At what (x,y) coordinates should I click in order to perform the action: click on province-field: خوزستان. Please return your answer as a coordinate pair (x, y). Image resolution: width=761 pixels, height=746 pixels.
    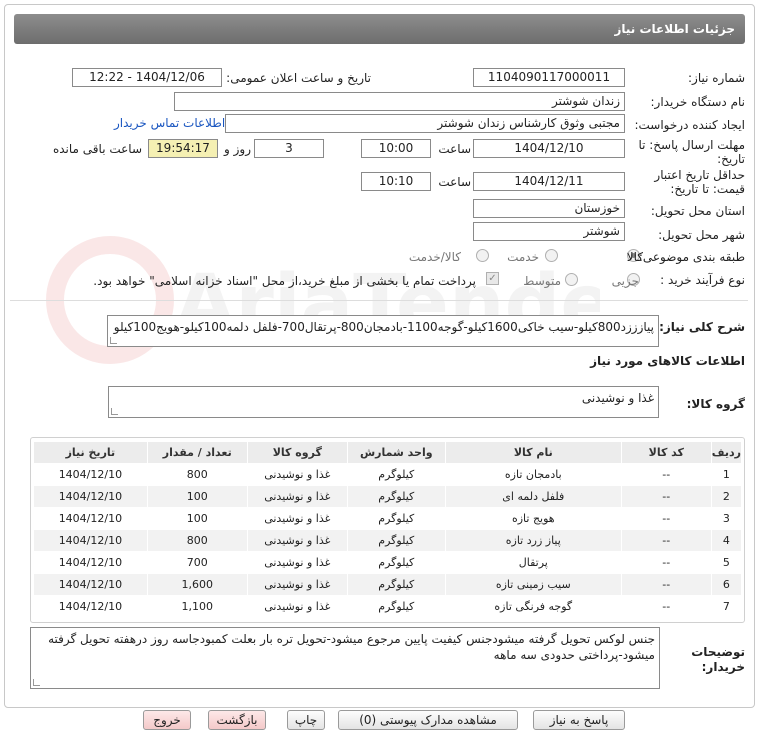
    Looking at the image, I should click on (549, 208).